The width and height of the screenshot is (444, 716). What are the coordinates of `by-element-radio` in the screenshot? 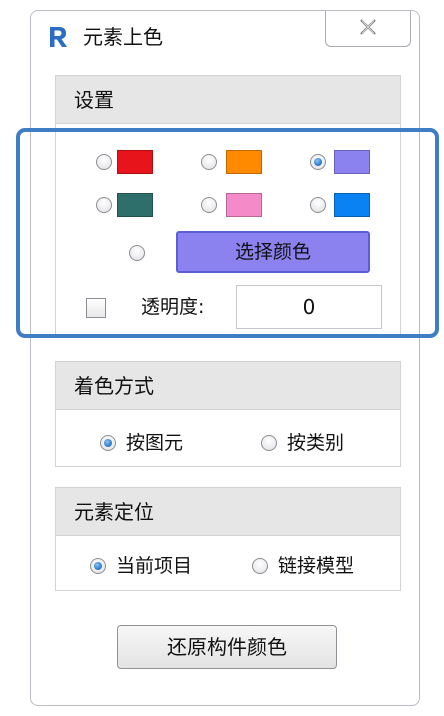 It's located at (108, 443).